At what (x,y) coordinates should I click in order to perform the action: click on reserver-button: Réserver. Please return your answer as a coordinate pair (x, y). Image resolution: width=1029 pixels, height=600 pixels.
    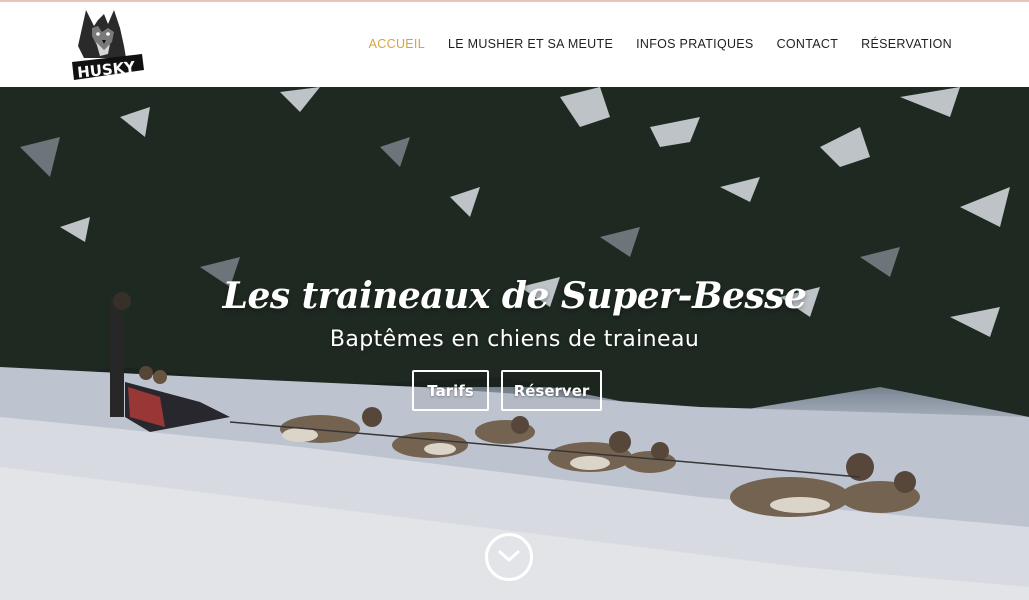
    Looking at the image, I should click on (551, 390).